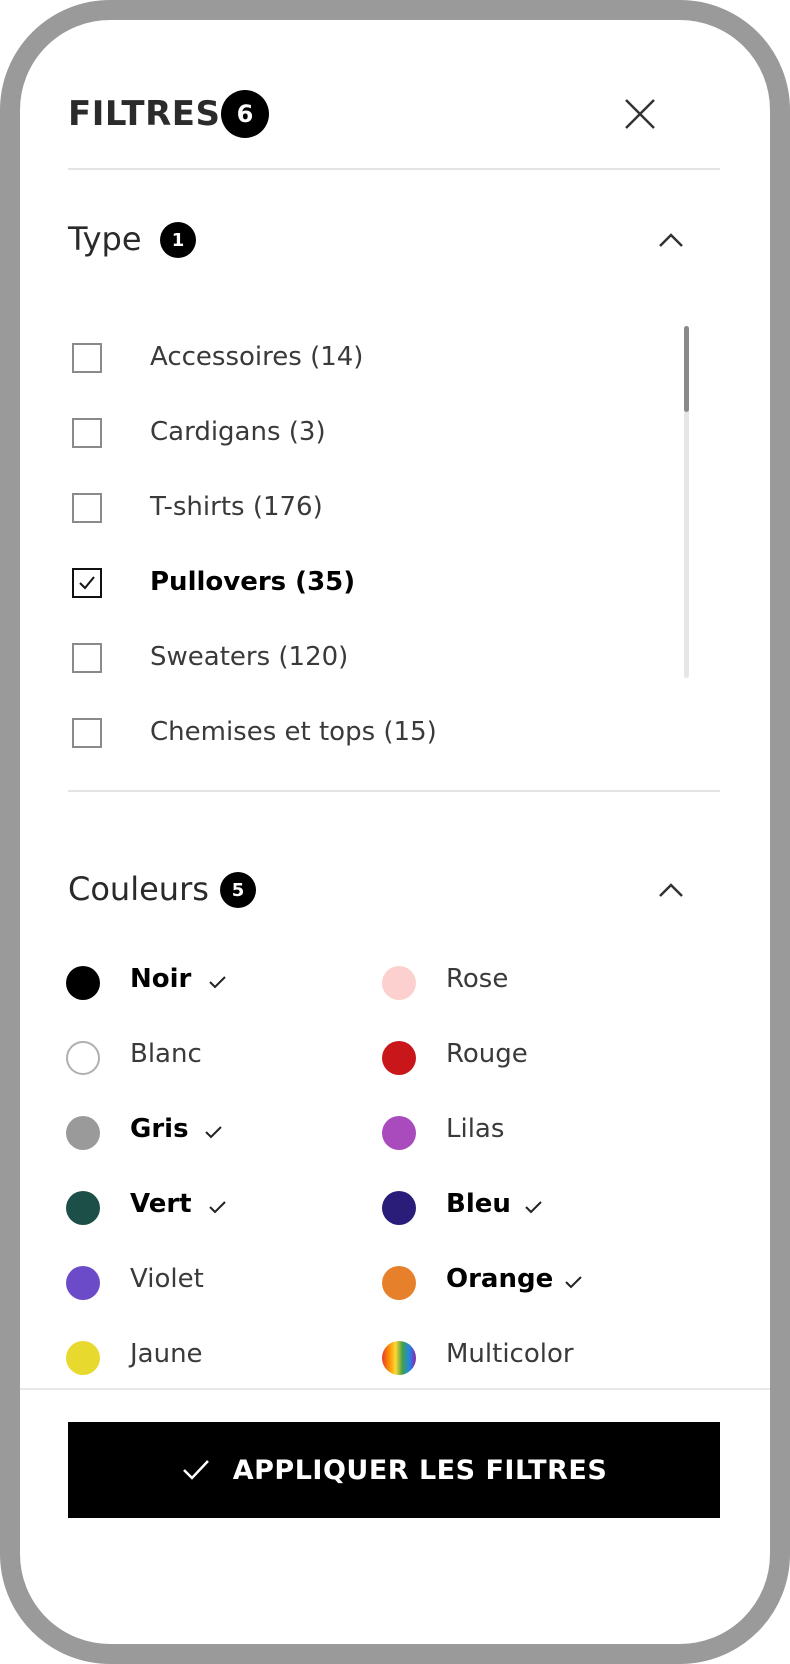  Describe the element at coordinates (475, 1129) in the screenshot. I see `color-label: Lilas` at that location.